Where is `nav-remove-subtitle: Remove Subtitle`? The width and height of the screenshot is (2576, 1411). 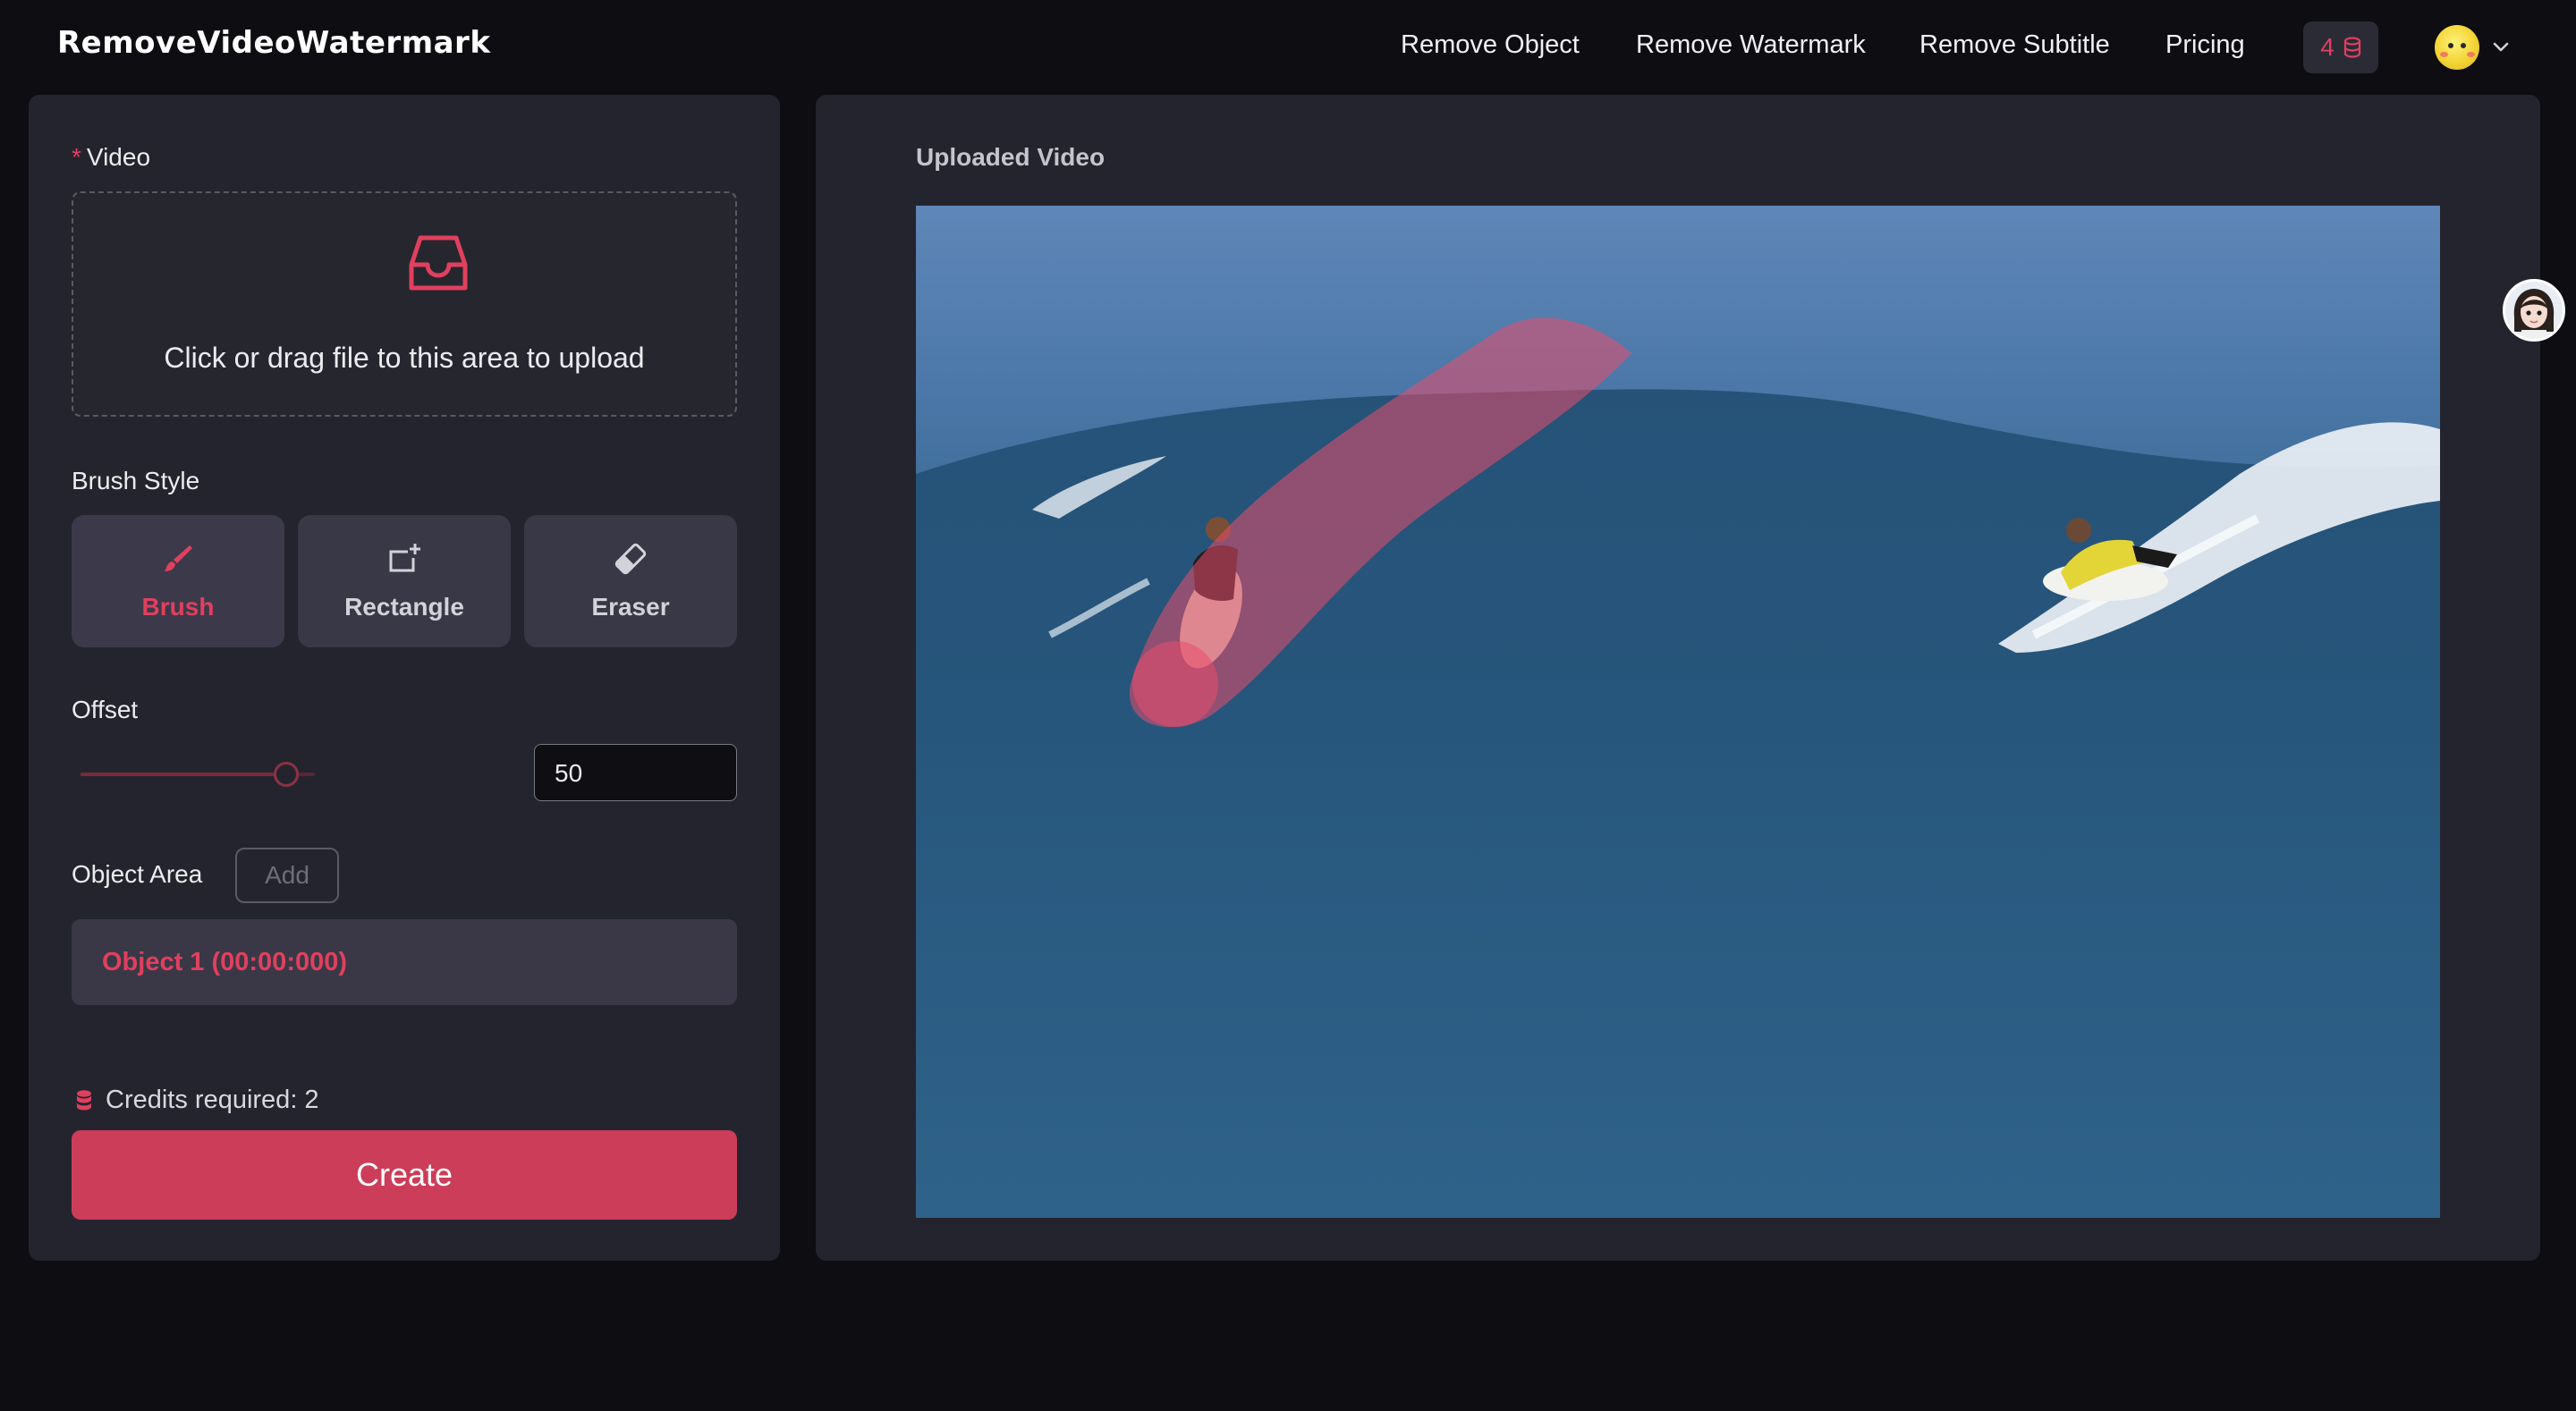 nav-remove-subtitle: Remove Subtitle is located at coordinates (2014, 45).